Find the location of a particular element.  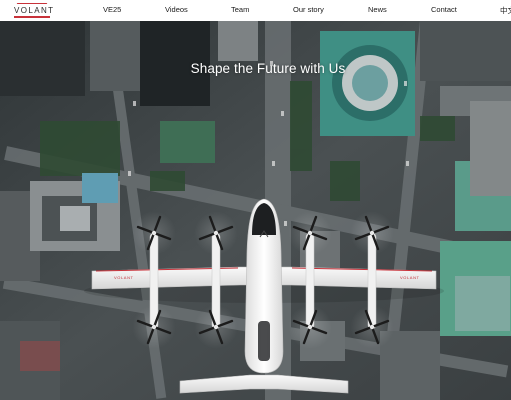

nav-item-news: News is located at coordinates (377, 9).